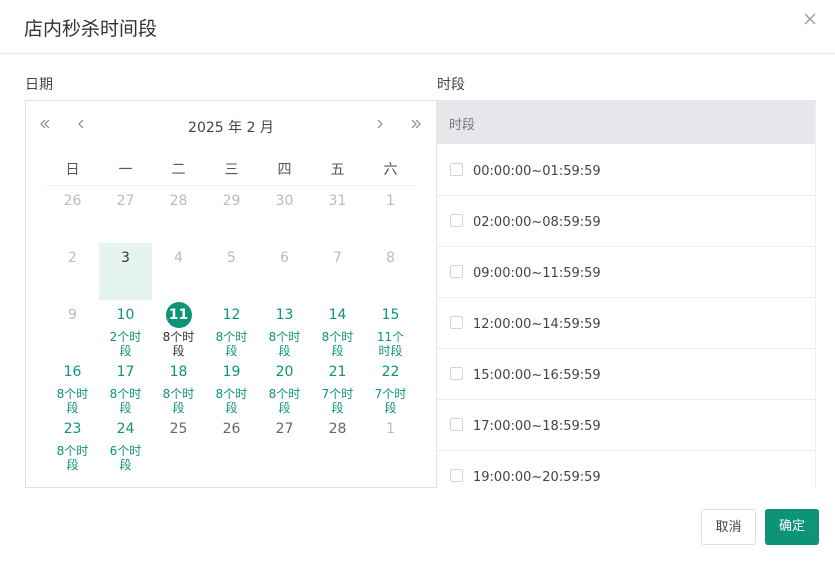 The width and height of the screenshot is (835, 562). I want to click on slot-column-header: 时段, so click(462, 125).